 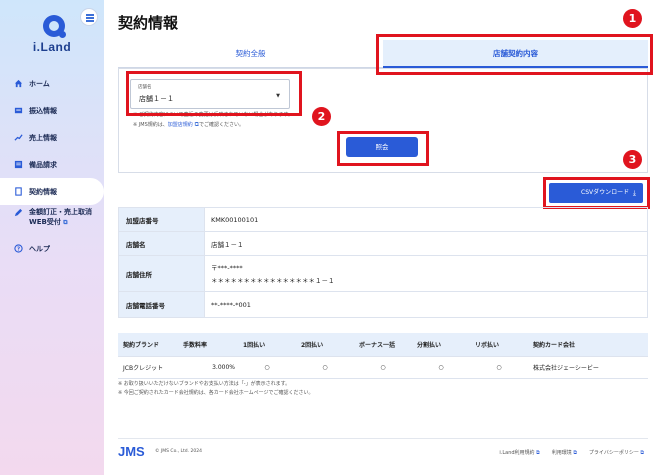 What do you see at coordinates (148, 367) in the screenshot?
I see `table-cell: JCBクレジット` at bounding box center [148, 367].